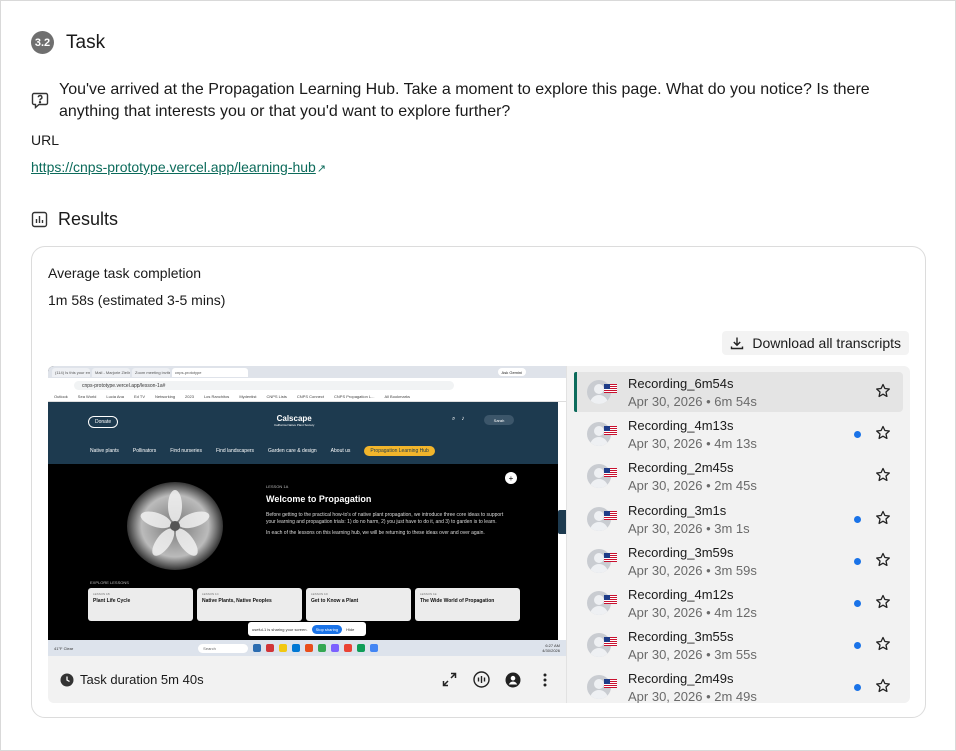 The image size is (956, 751). I want to click on browser-tab: (114) Is this your email?, so click(71, 372).